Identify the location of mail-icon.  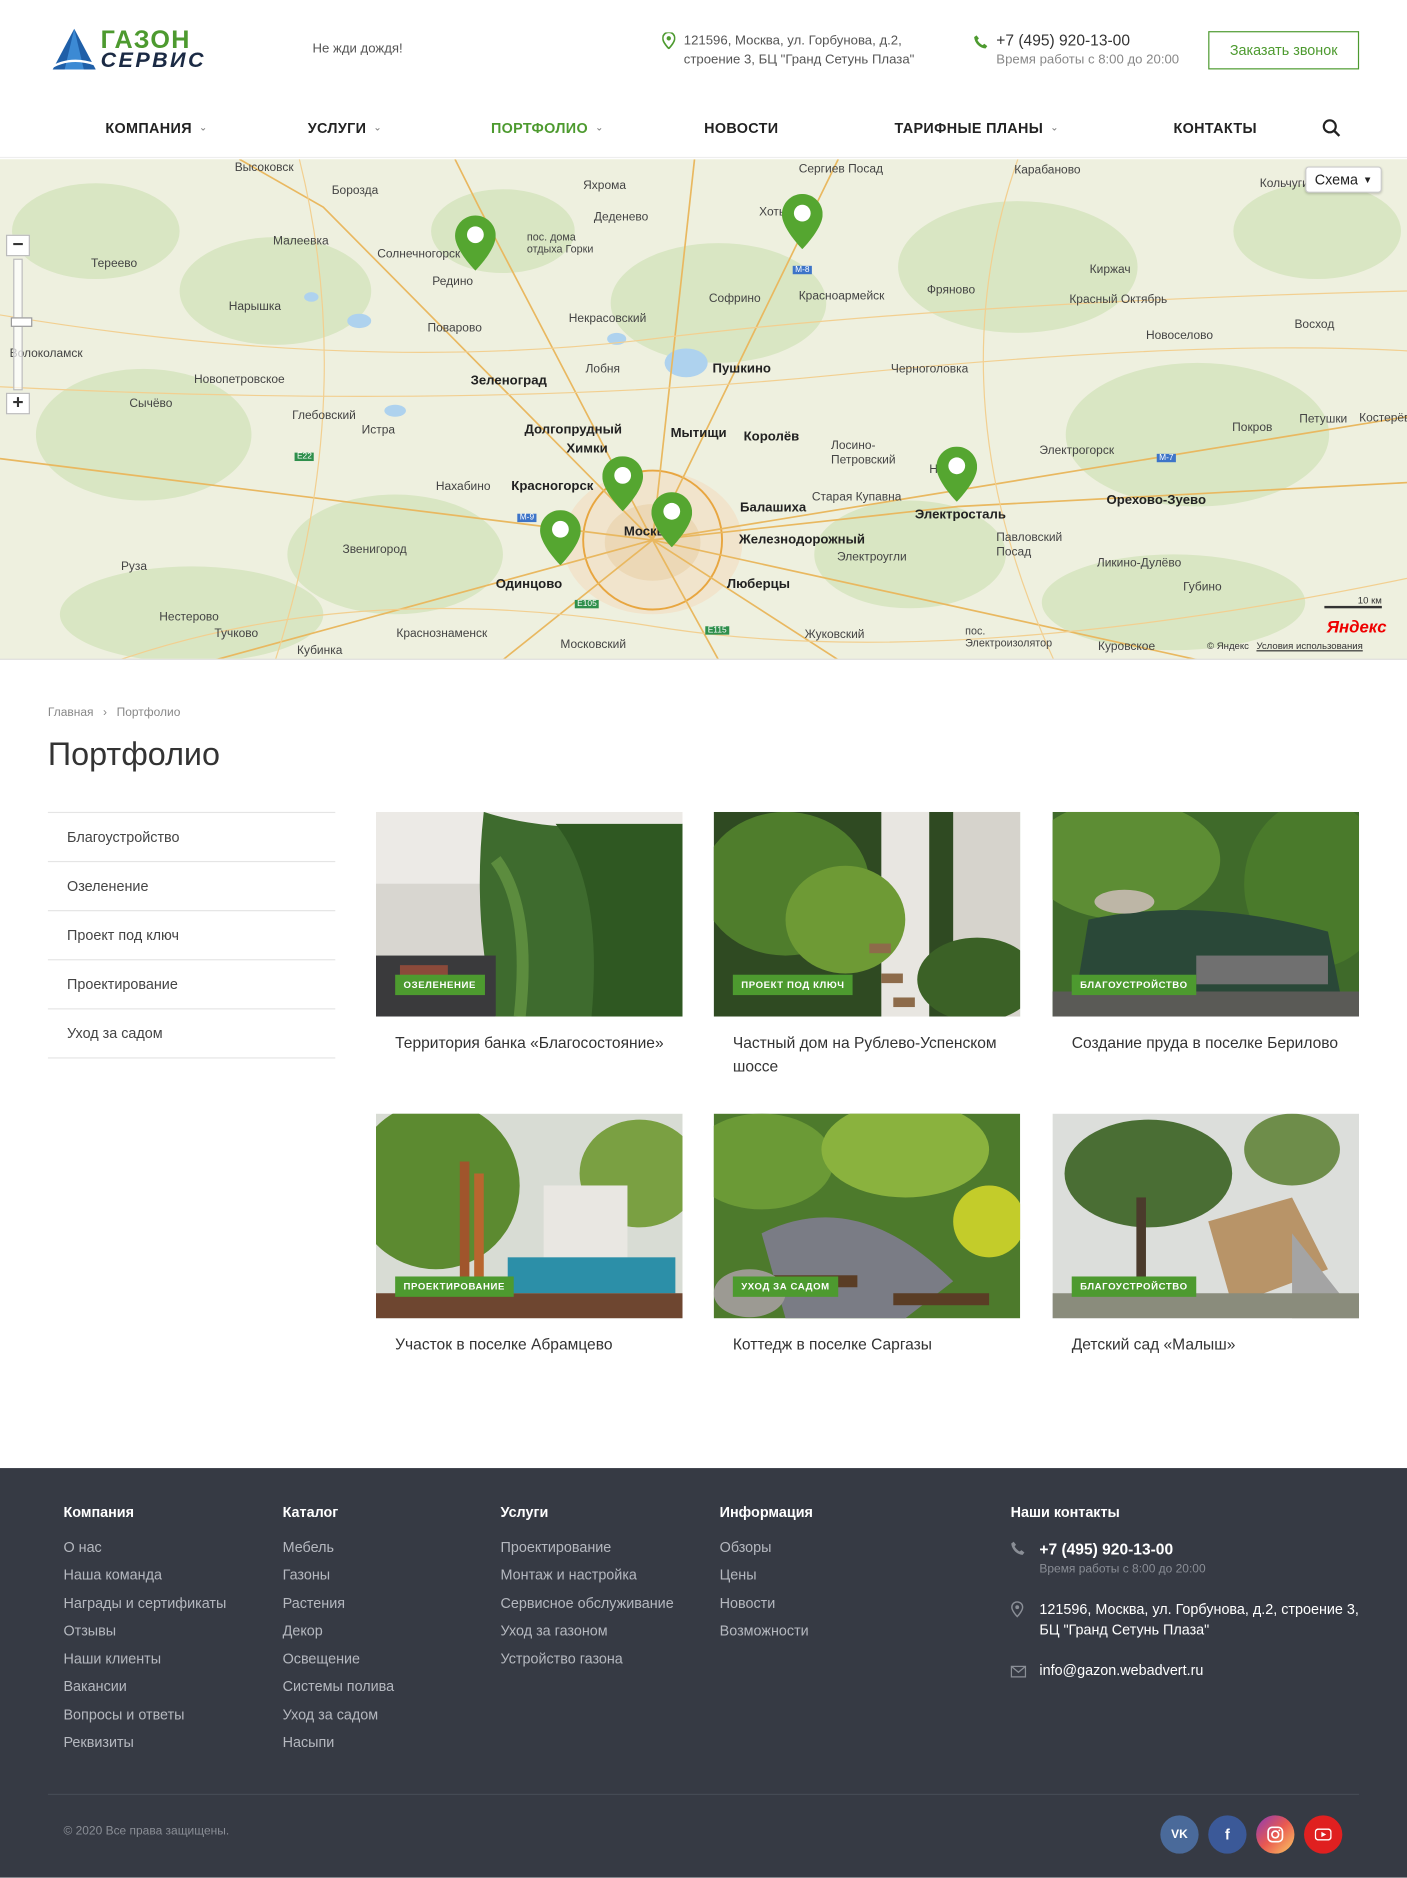
(1018, 1671).